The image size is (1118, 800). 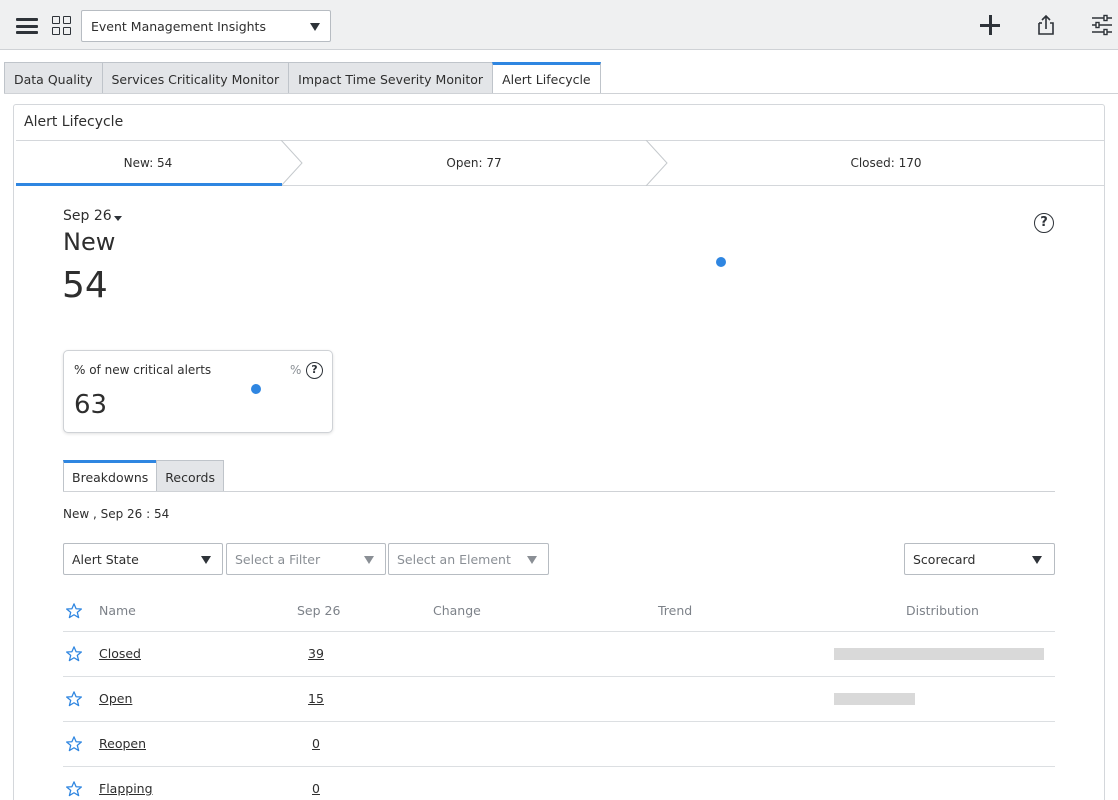 What do you see at coordinates (110, 476) in the screenshot?
I see `tab-breakdowns: Breakdowns` at bounding box center [110, 476].